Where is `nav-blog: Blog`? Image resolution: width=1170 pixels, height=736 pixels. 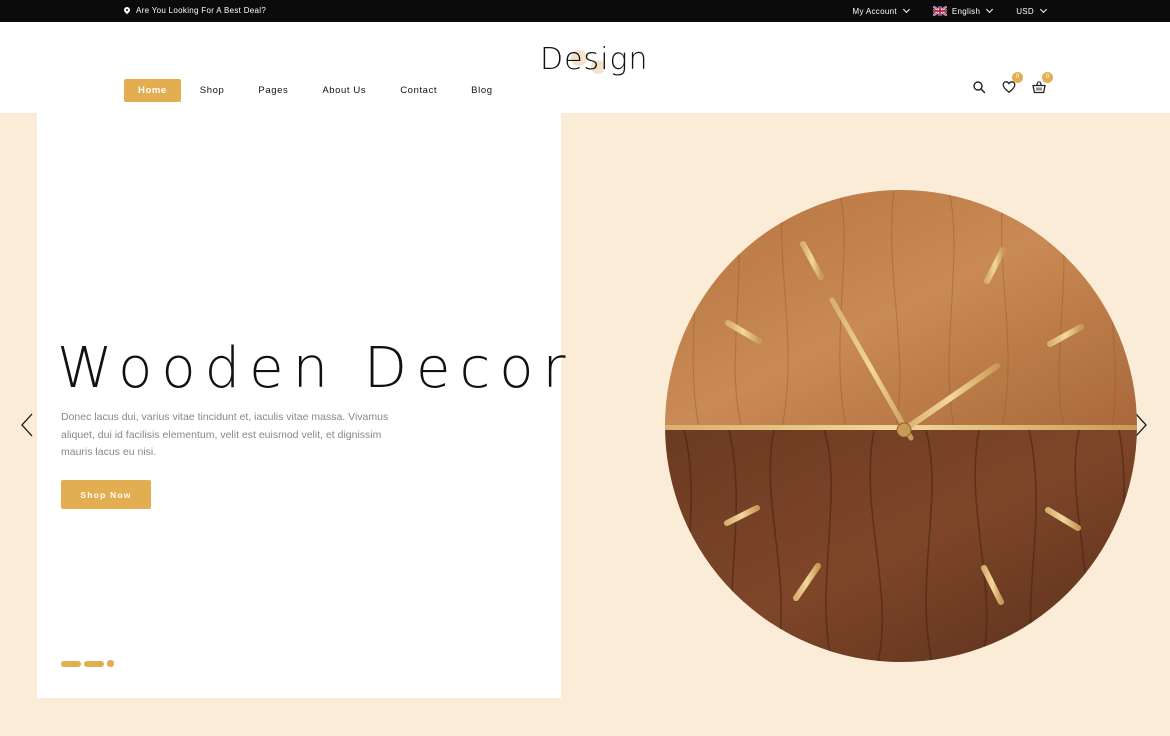
nav-blog: Blog is located at coordinates (481, 90).